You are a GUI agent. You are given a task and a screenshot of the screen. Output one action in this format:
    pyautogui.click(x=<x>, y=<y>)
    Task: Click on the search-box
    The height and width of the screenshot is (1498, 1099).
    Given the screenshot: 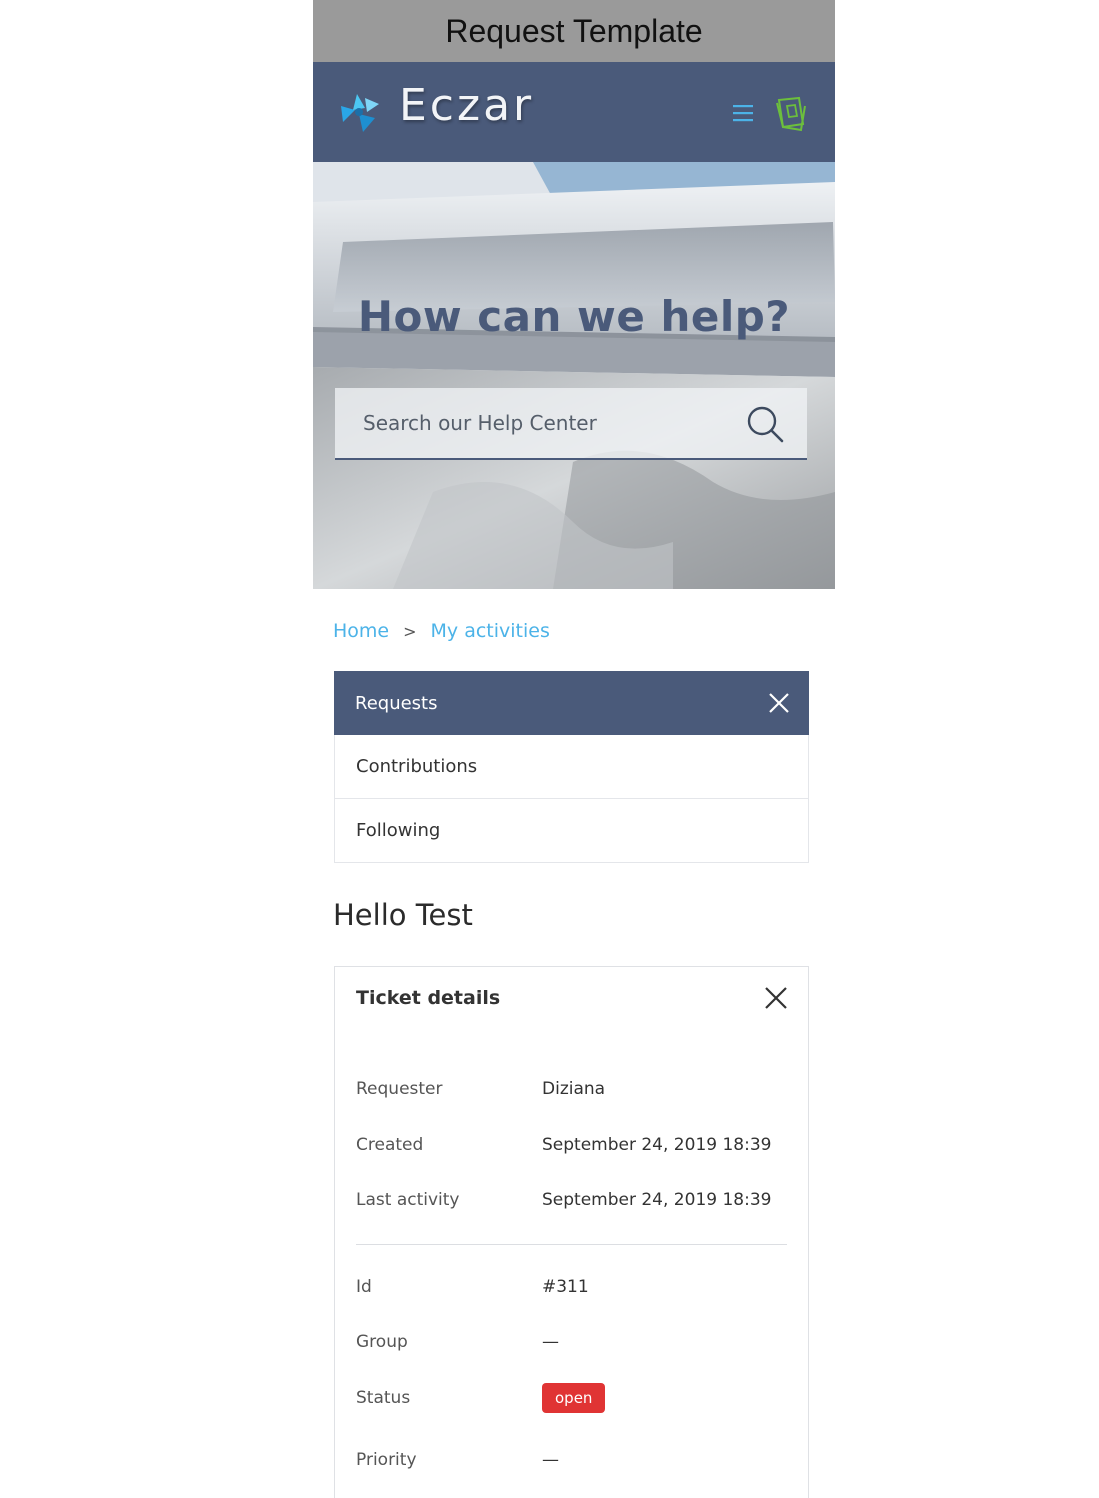 What is the action you would take?
    pyautogui.click(x=571, y=424)
    